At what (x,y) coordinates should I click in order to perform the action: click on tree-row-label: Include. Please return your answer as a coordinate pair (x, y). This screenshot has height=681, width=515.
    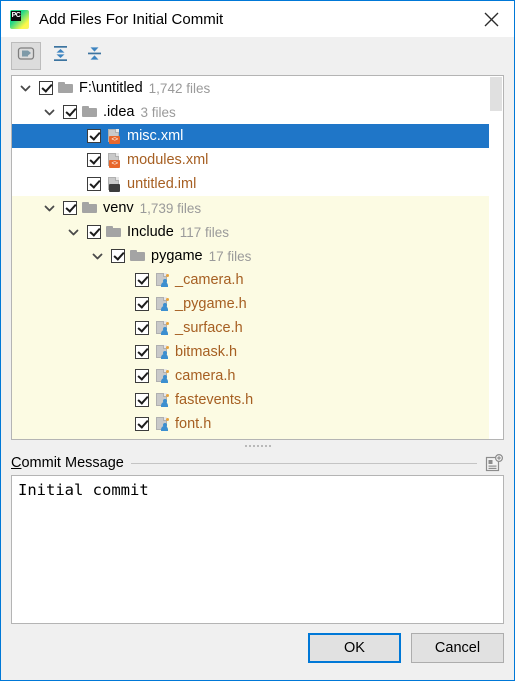
    Looking at the image, I should click on (150, 232).